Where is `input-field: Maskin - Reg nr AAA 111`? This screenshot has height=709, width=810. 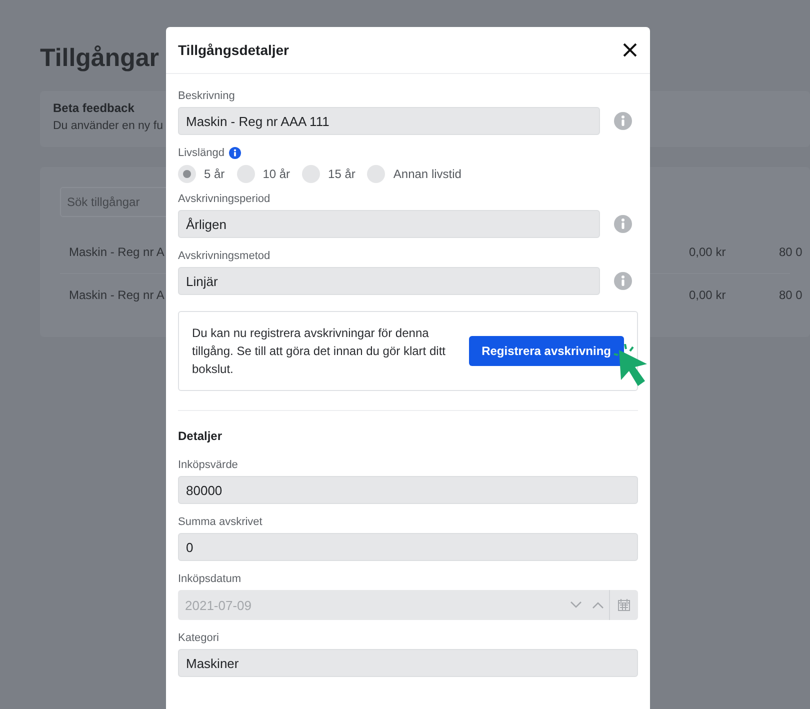
input-field: Maskin - Reg nr AAA 111 is located at coordinates (389, 121).